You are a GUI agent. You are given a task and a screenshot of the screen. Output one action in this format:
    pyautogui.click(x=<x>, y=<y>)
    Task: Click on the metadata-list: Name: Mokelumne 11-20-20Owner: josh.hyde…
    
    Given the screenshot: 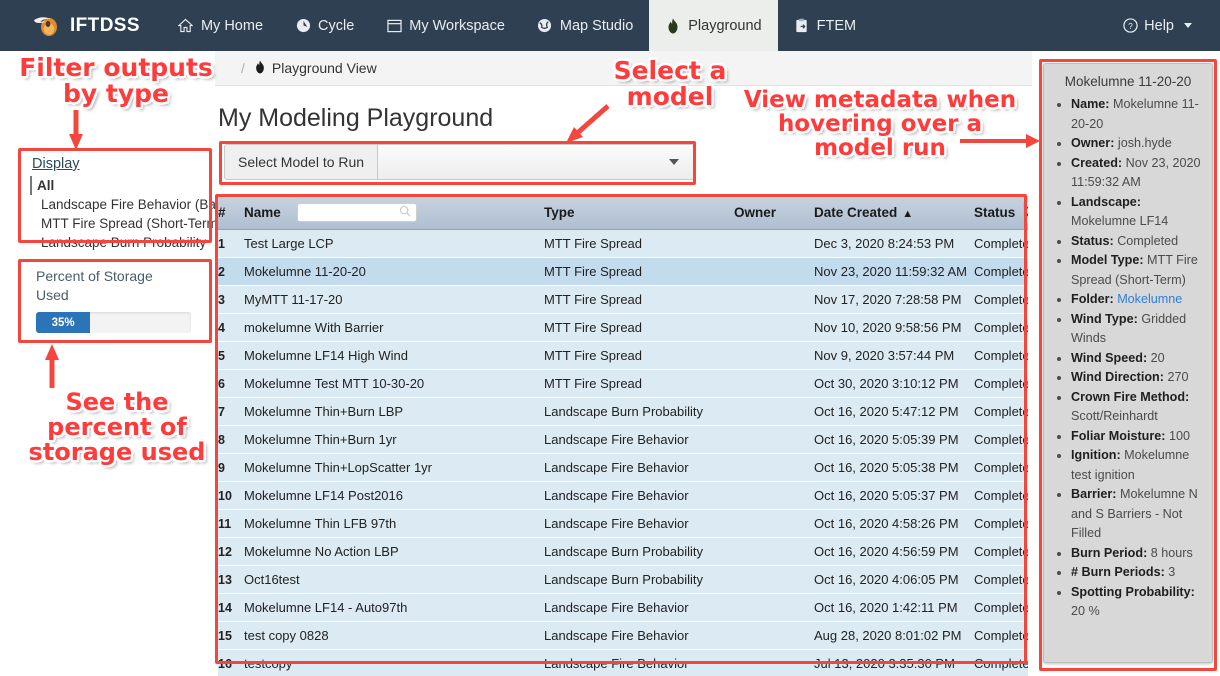 What is the action you would take?
    pyautogui.click(x=1128, y=358)
    